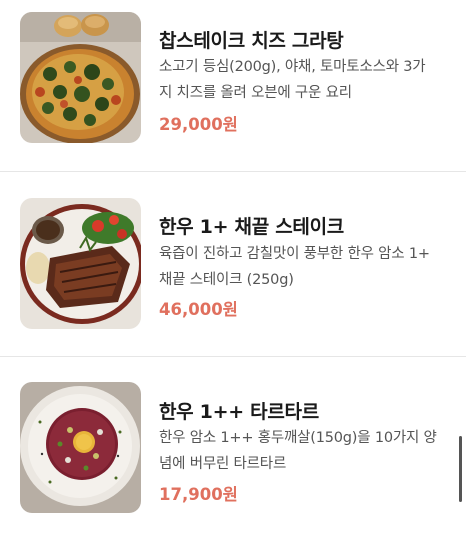 The width and height of the screenshot is (466, 534). Describe the element at coordinates (251, 227) in the screenshot. I see `menu-item-name: 한우 1+ 채끝 스테이크` at that location.